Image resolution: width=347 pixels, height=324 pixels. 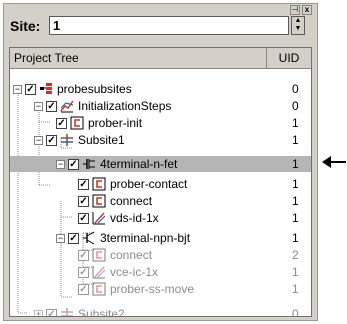 What do you see at coordinates (334, 162) in the screenshot?
I see `pointer-arrow-icon` at bounding box center [334, 162].